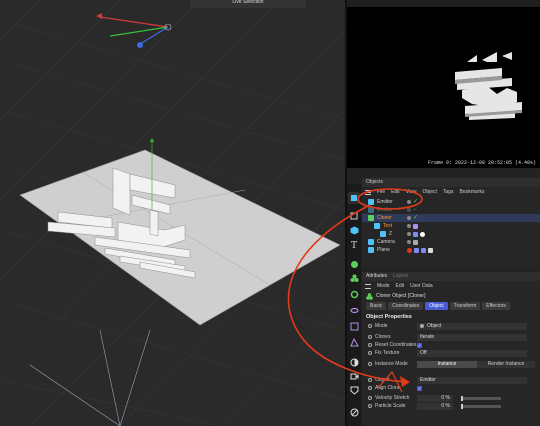 The height and width of the screenshot is (426, 540). What do you see at coordinates (354, 342) in the screenshot?
I see `generator-icon` at bounding box center [354, 342].